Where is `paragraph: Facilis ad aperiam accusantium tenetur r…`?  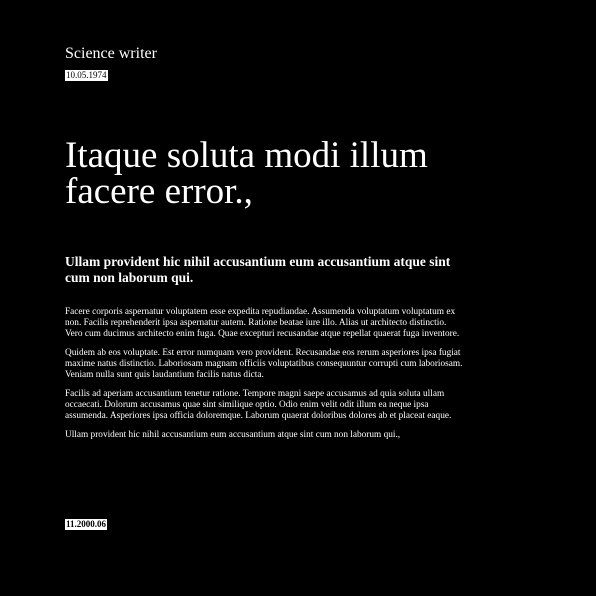
paragraph: Facilis ad aperiam accusantium tenetur r… is located at coordinates (258, 405).